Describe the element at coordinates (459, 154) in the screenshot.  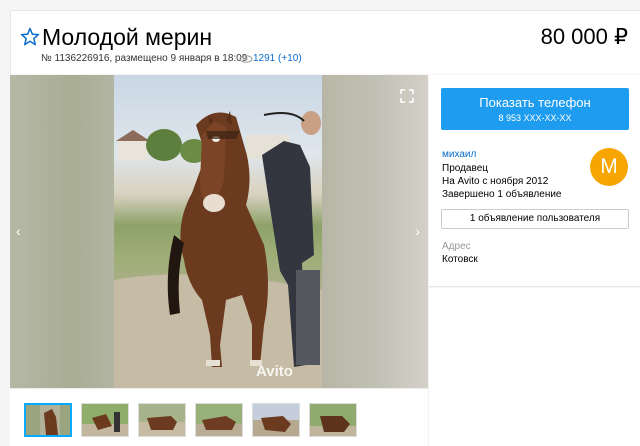
I see `seller-name-link: михаил` at that location.